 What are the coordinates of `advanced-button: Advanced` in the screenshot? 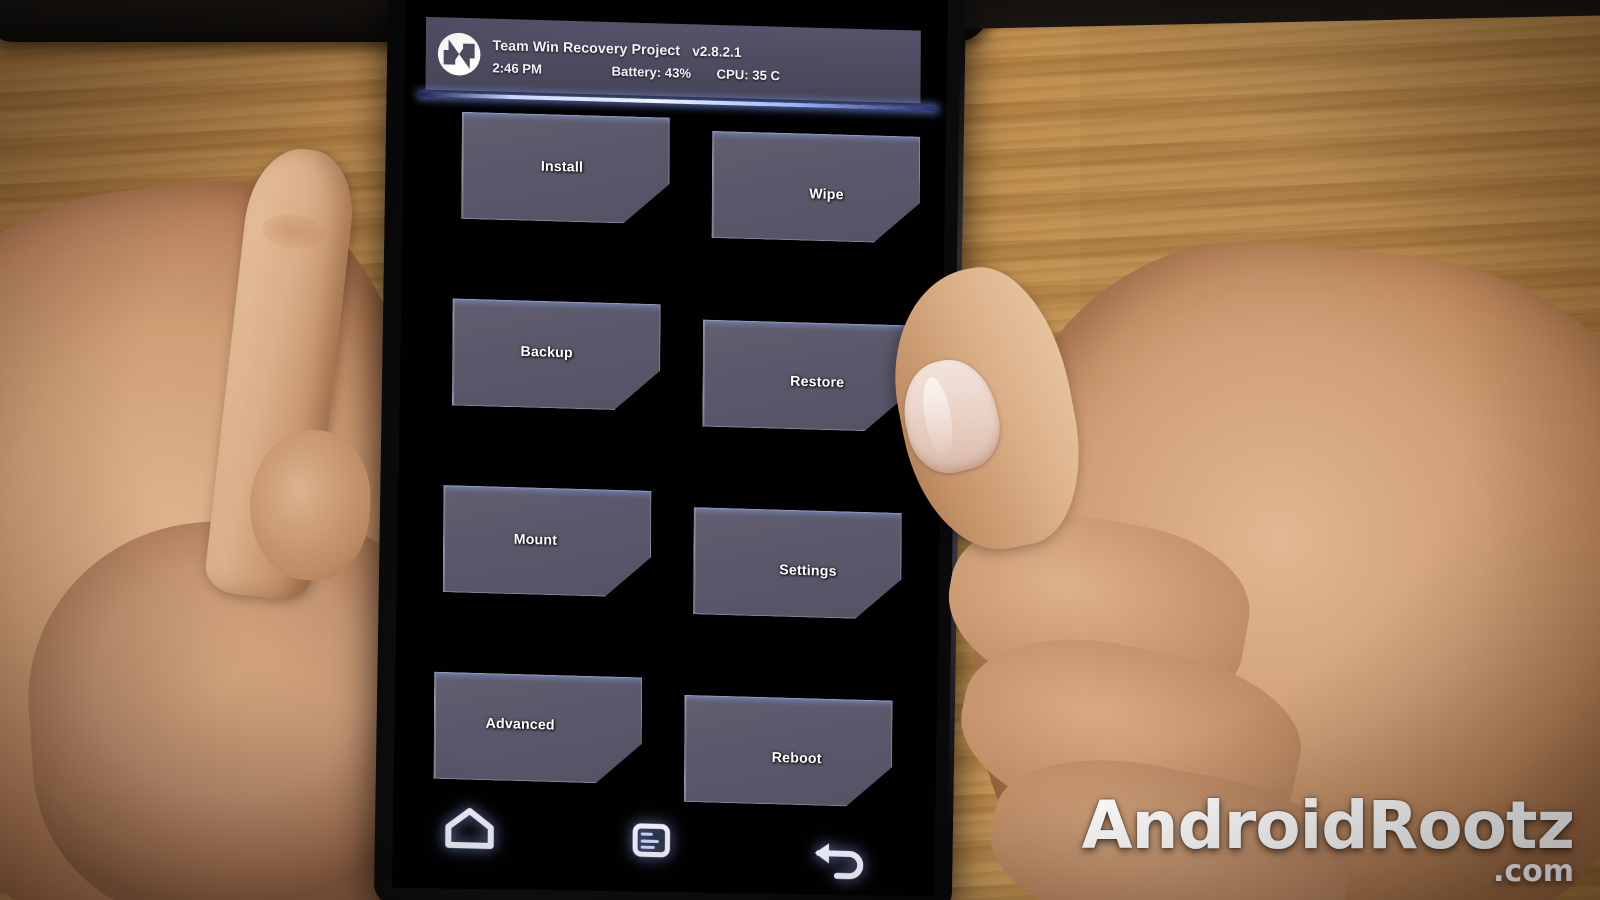 It's located at (538, 728).